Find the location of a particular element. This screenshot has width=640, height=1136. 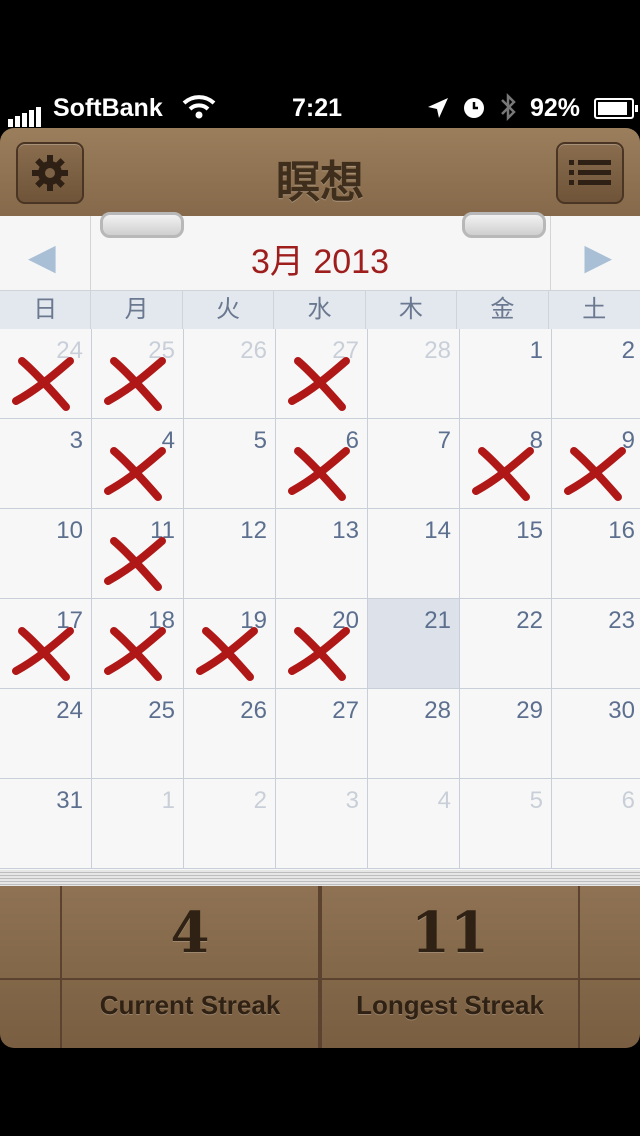

page-title: 瞑想 is located at coordinates (320, 182).